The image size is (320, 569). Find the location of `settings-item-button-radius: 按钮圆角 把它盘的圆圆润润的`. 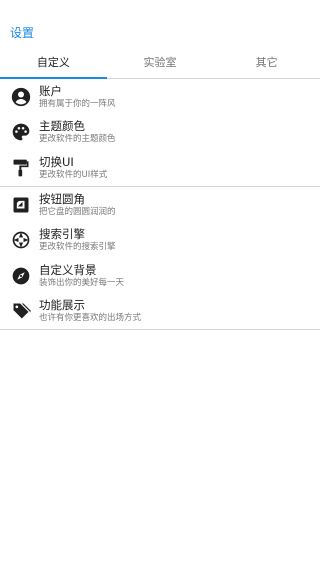

settings-item-button-radius: 按钮圆角 把它盘的圆圆润润的 is located at coordinates (160, 205).